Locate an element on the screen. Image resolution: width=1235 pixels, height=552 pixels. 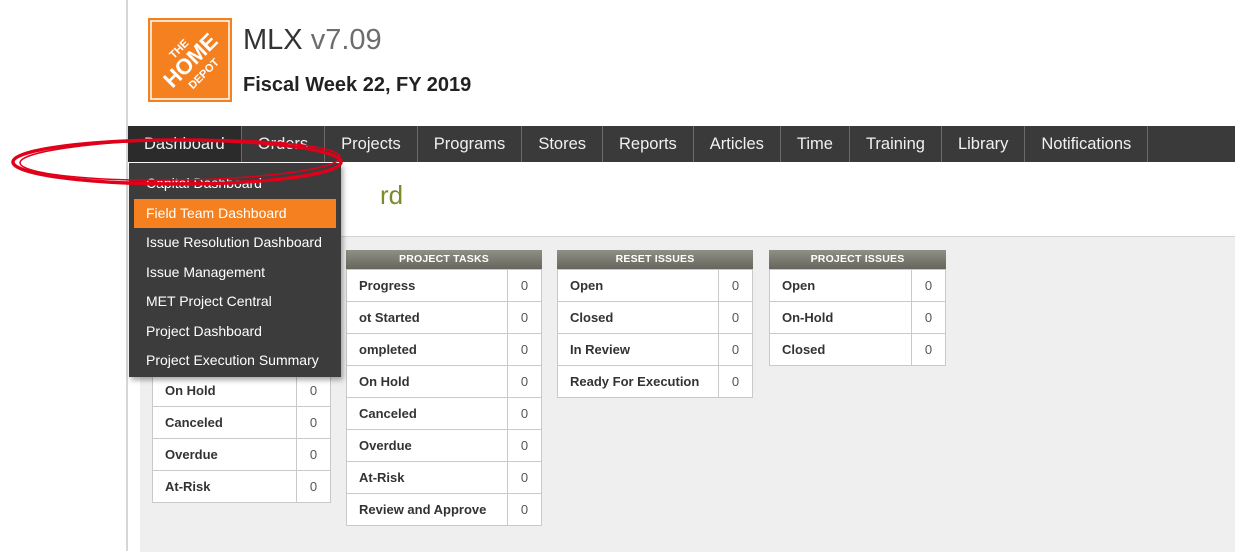
menu-item-field-team-dashboard: Field Team Dashboard is located at coordinates (235, 213).